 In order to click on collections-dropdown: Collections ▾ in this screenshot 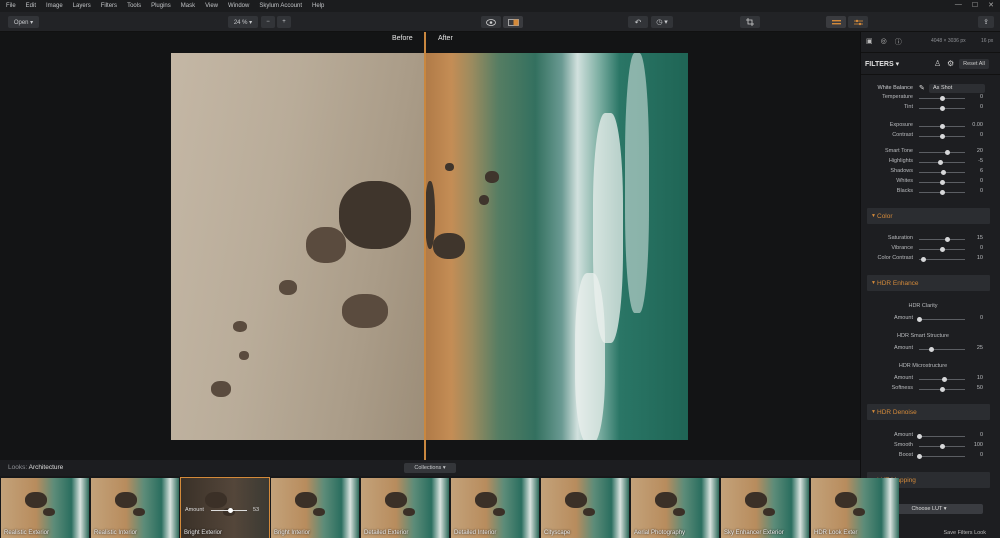, I will do `click(430, 468)`.